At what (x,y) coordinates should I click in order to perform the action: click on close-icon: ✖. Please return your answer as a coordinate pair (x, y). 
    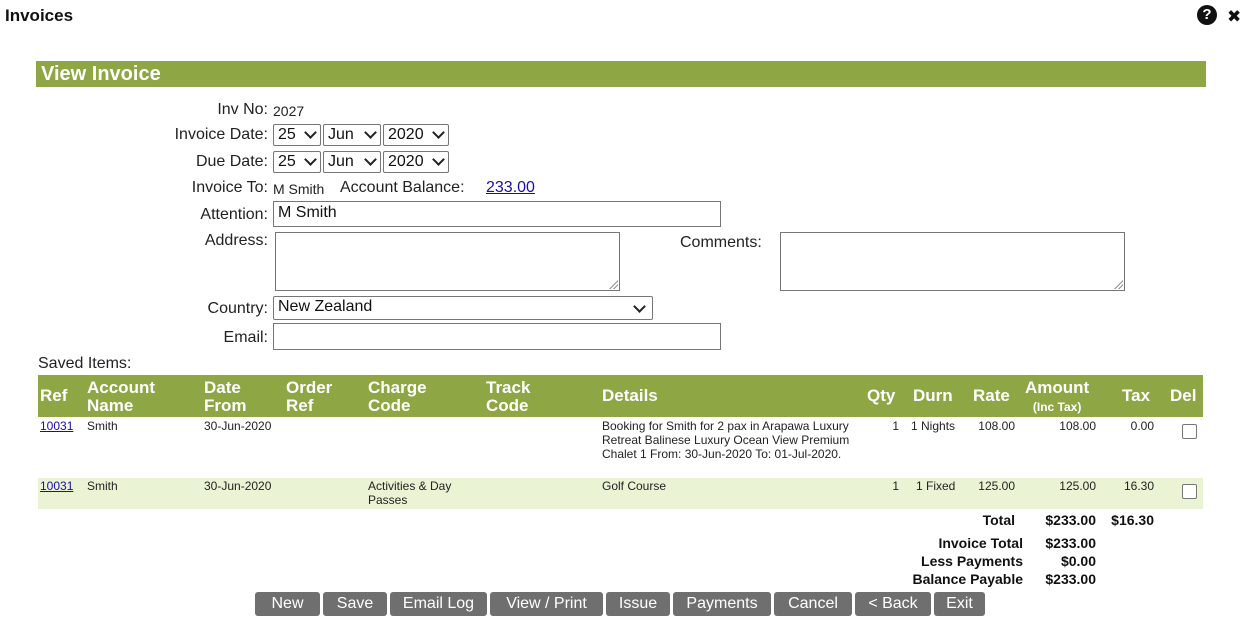
    Looking at the image, I should click on (1234, 17).